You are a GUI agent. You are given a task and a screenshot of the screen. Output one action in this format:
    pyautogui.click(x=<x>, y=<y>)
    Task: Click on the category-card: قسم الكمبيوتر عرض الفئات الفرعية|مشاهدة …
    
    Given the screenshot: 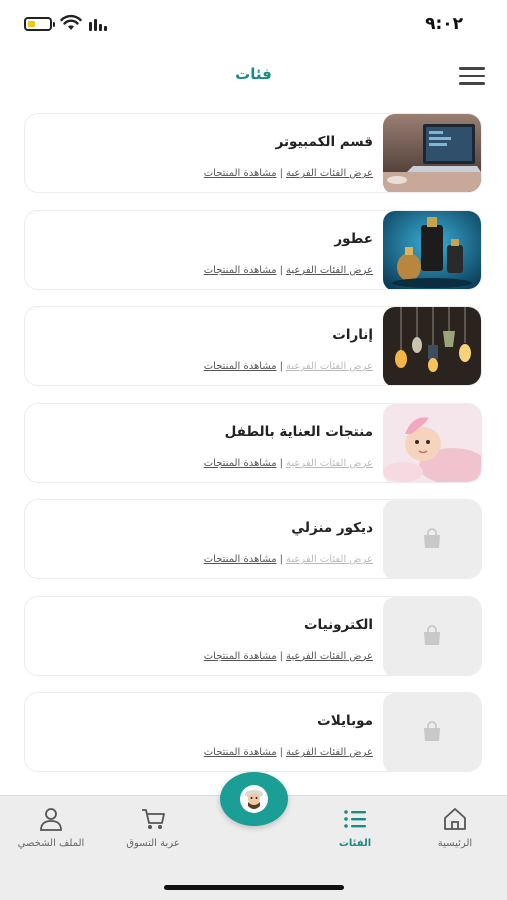 What is the action you would take?
    pyautogui.click(x=253, y=153)
    